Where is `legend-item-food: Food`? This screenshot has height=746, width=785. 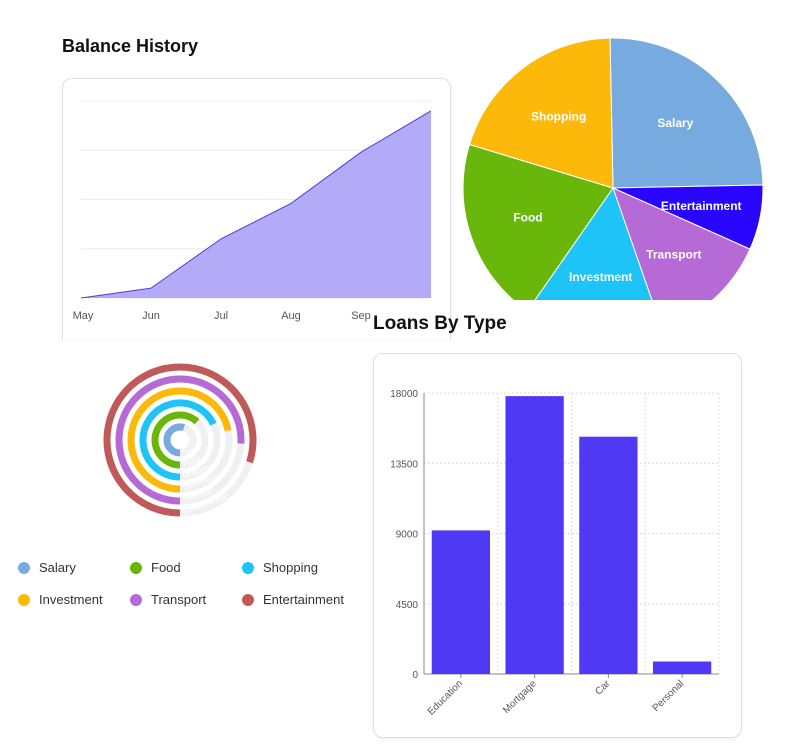
legend-item-food: Food is located at coordinates (155, 567).